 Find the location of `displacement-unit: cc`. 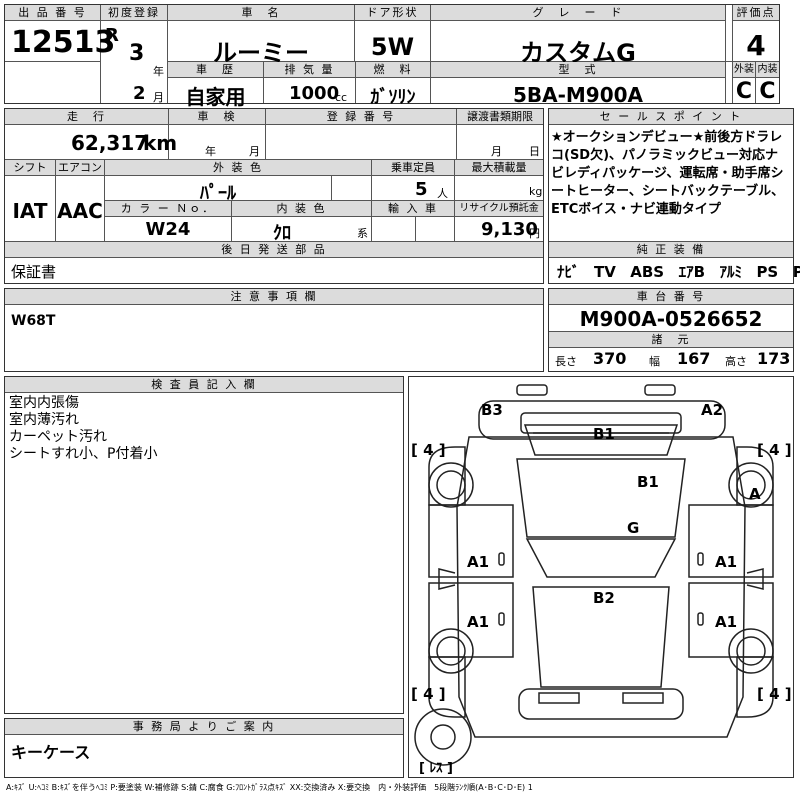

displacement-unit: cc is located at coordinates (341, 97).